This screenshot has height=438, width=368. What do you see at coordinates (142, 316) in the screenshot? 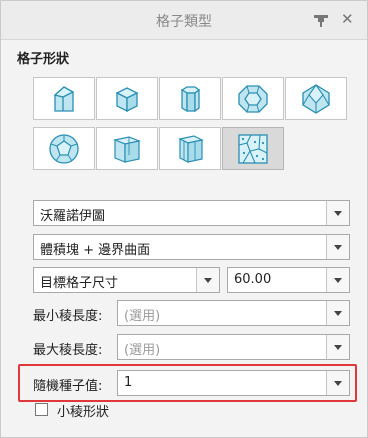
I see `min-edge-placeholder: (選用)` at bounding box center [142, 316].